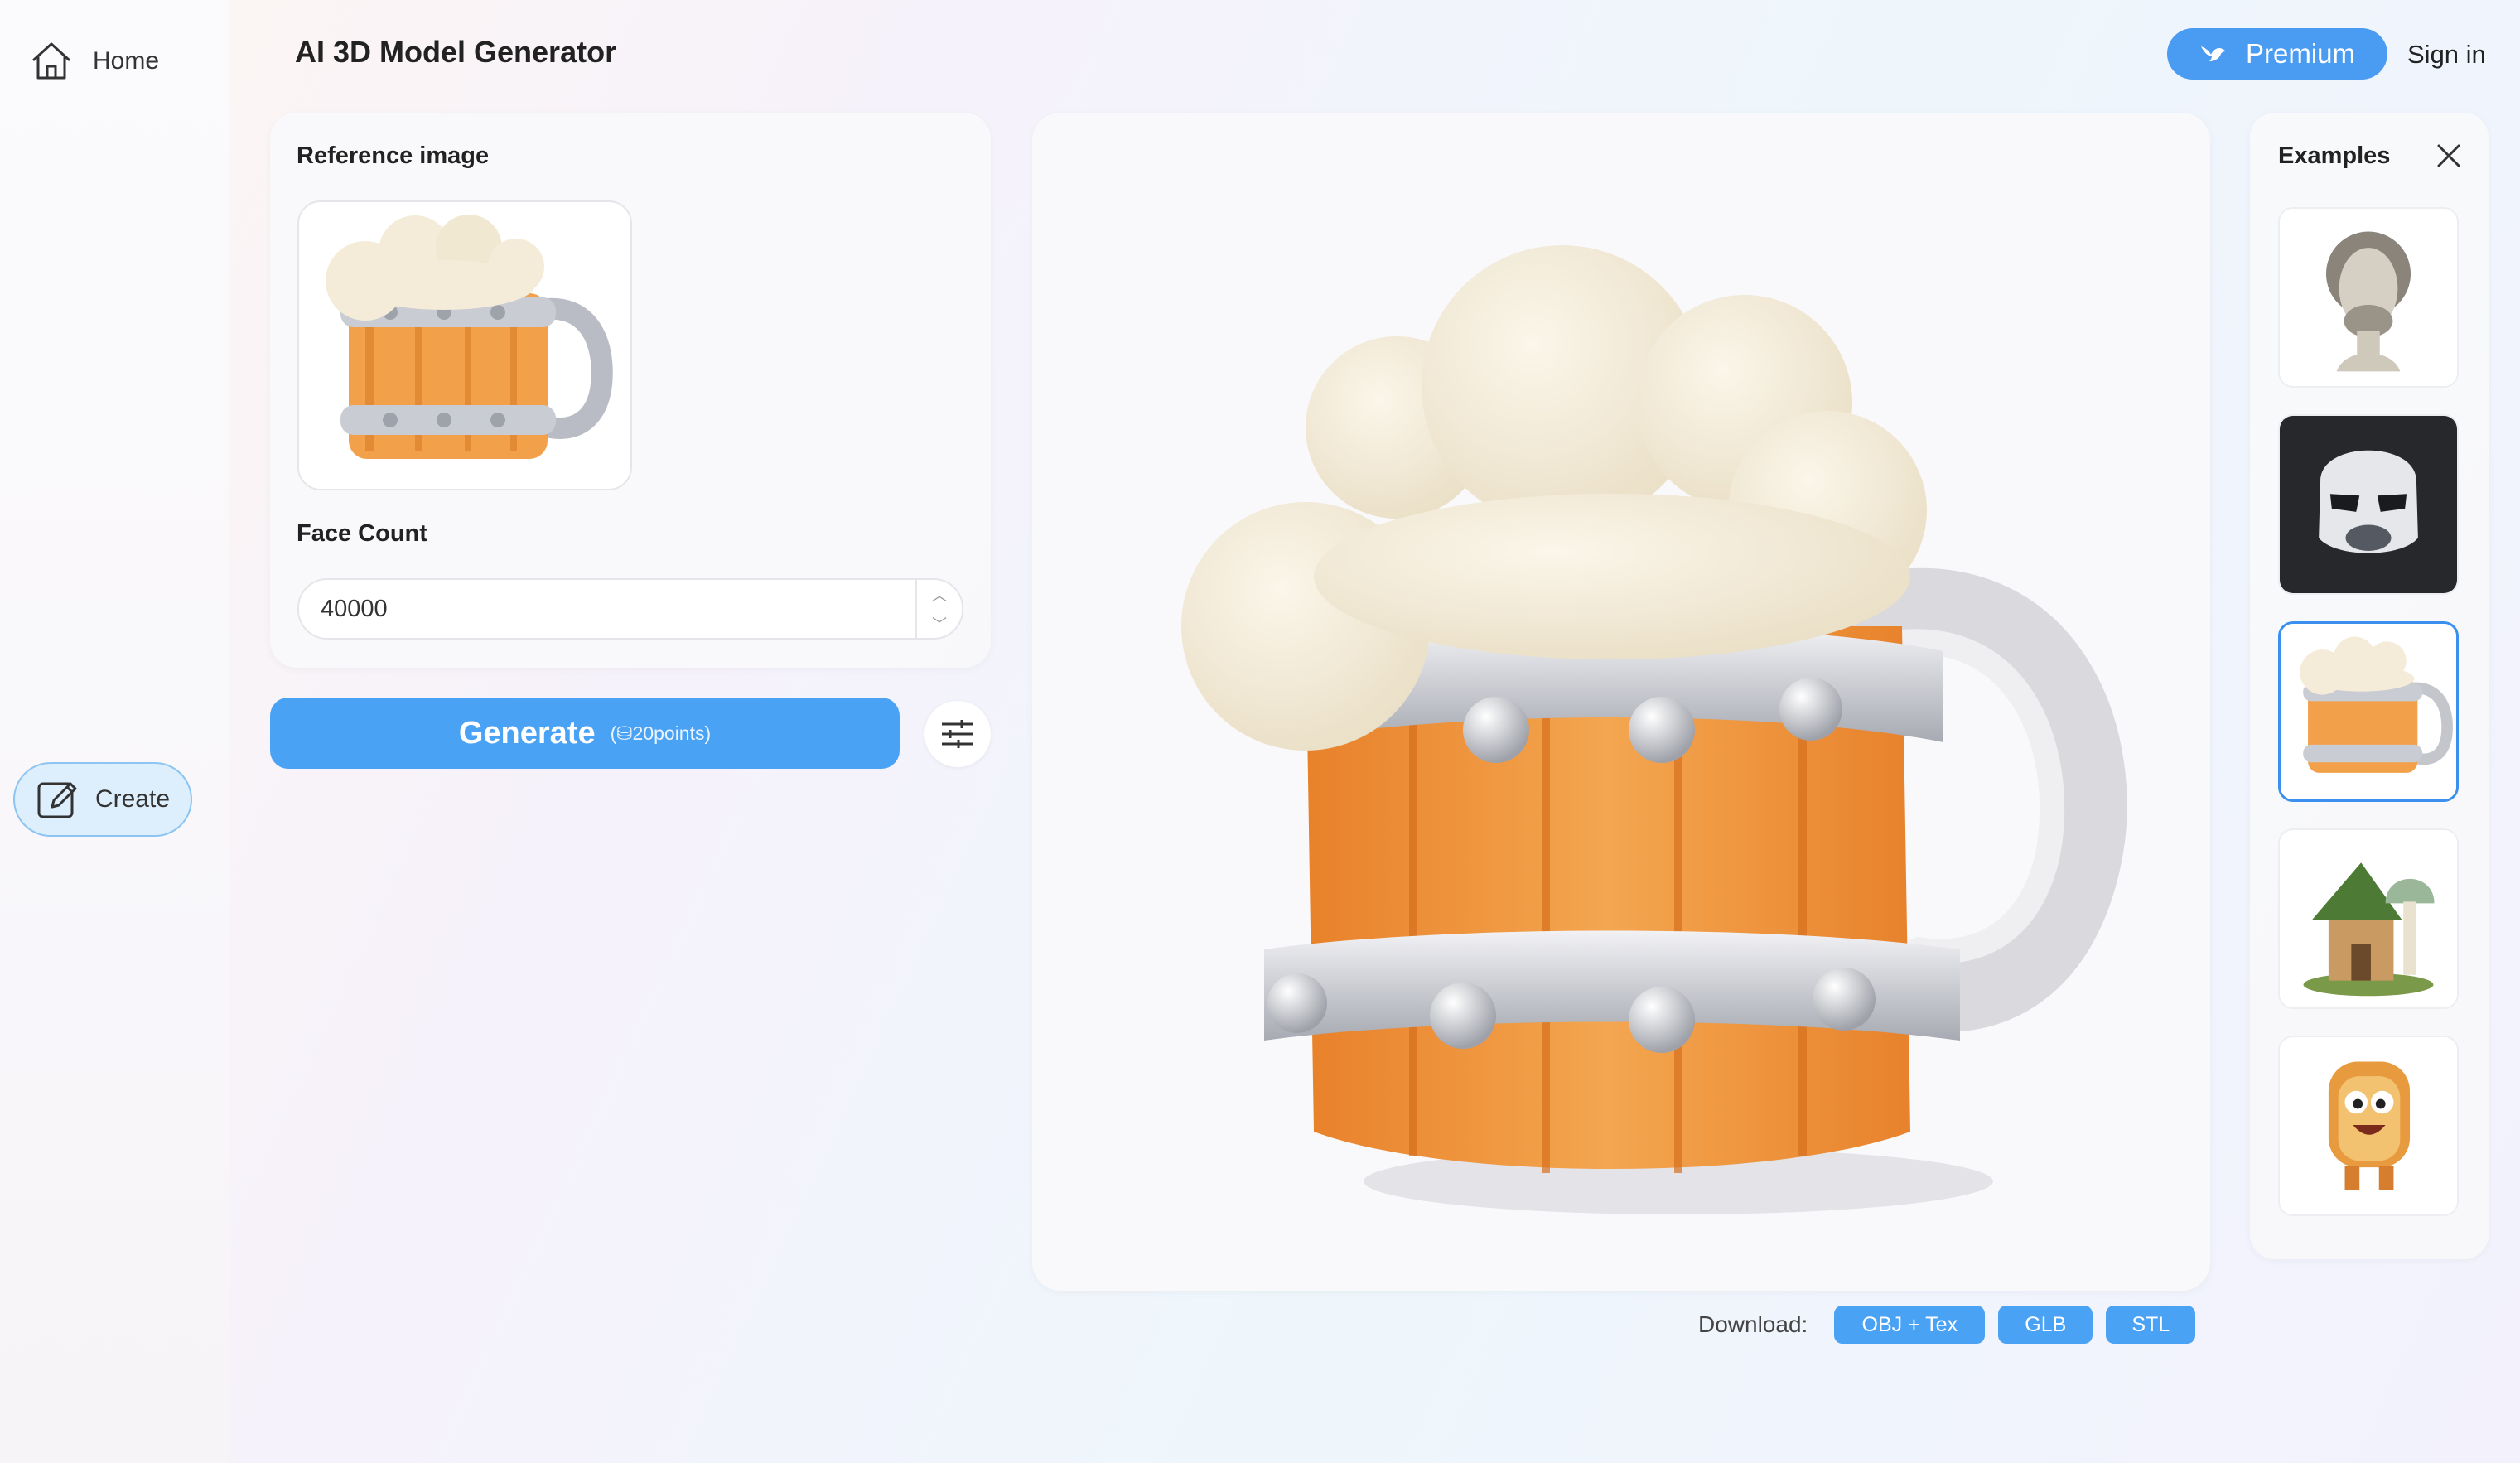 Image resolution: width=2520 pixels, height=1463 pixels. Describe the element at coordinates (939, 623) in the screenshot. I see `chevron-down-icon: ﹀` at that location.